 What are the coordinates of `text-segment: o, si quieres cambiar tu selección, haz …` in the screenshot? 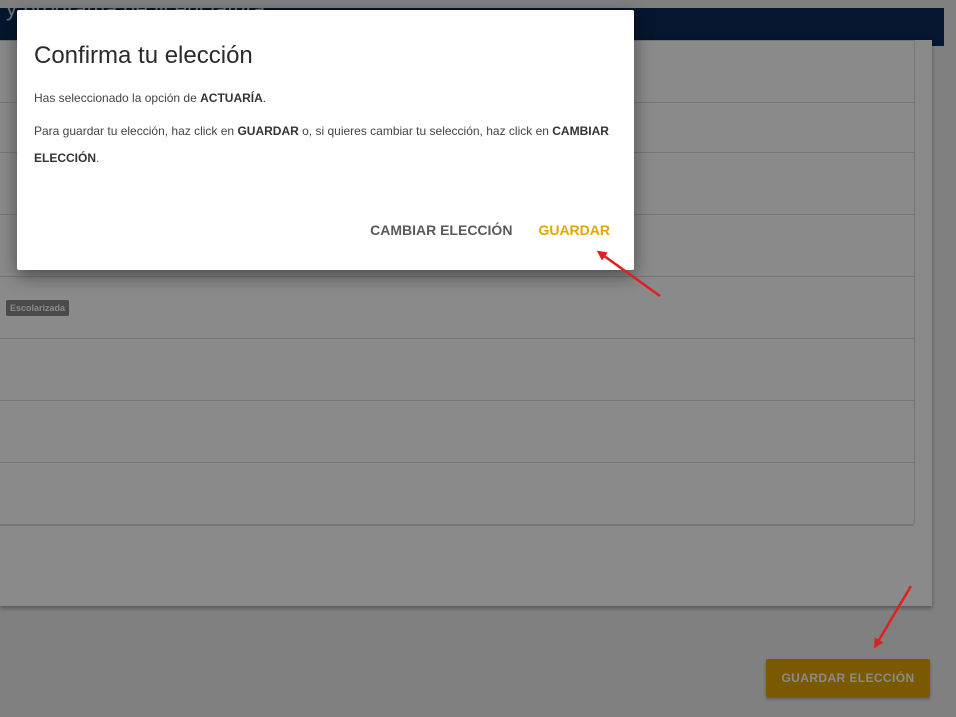 It's located at (425, 131).